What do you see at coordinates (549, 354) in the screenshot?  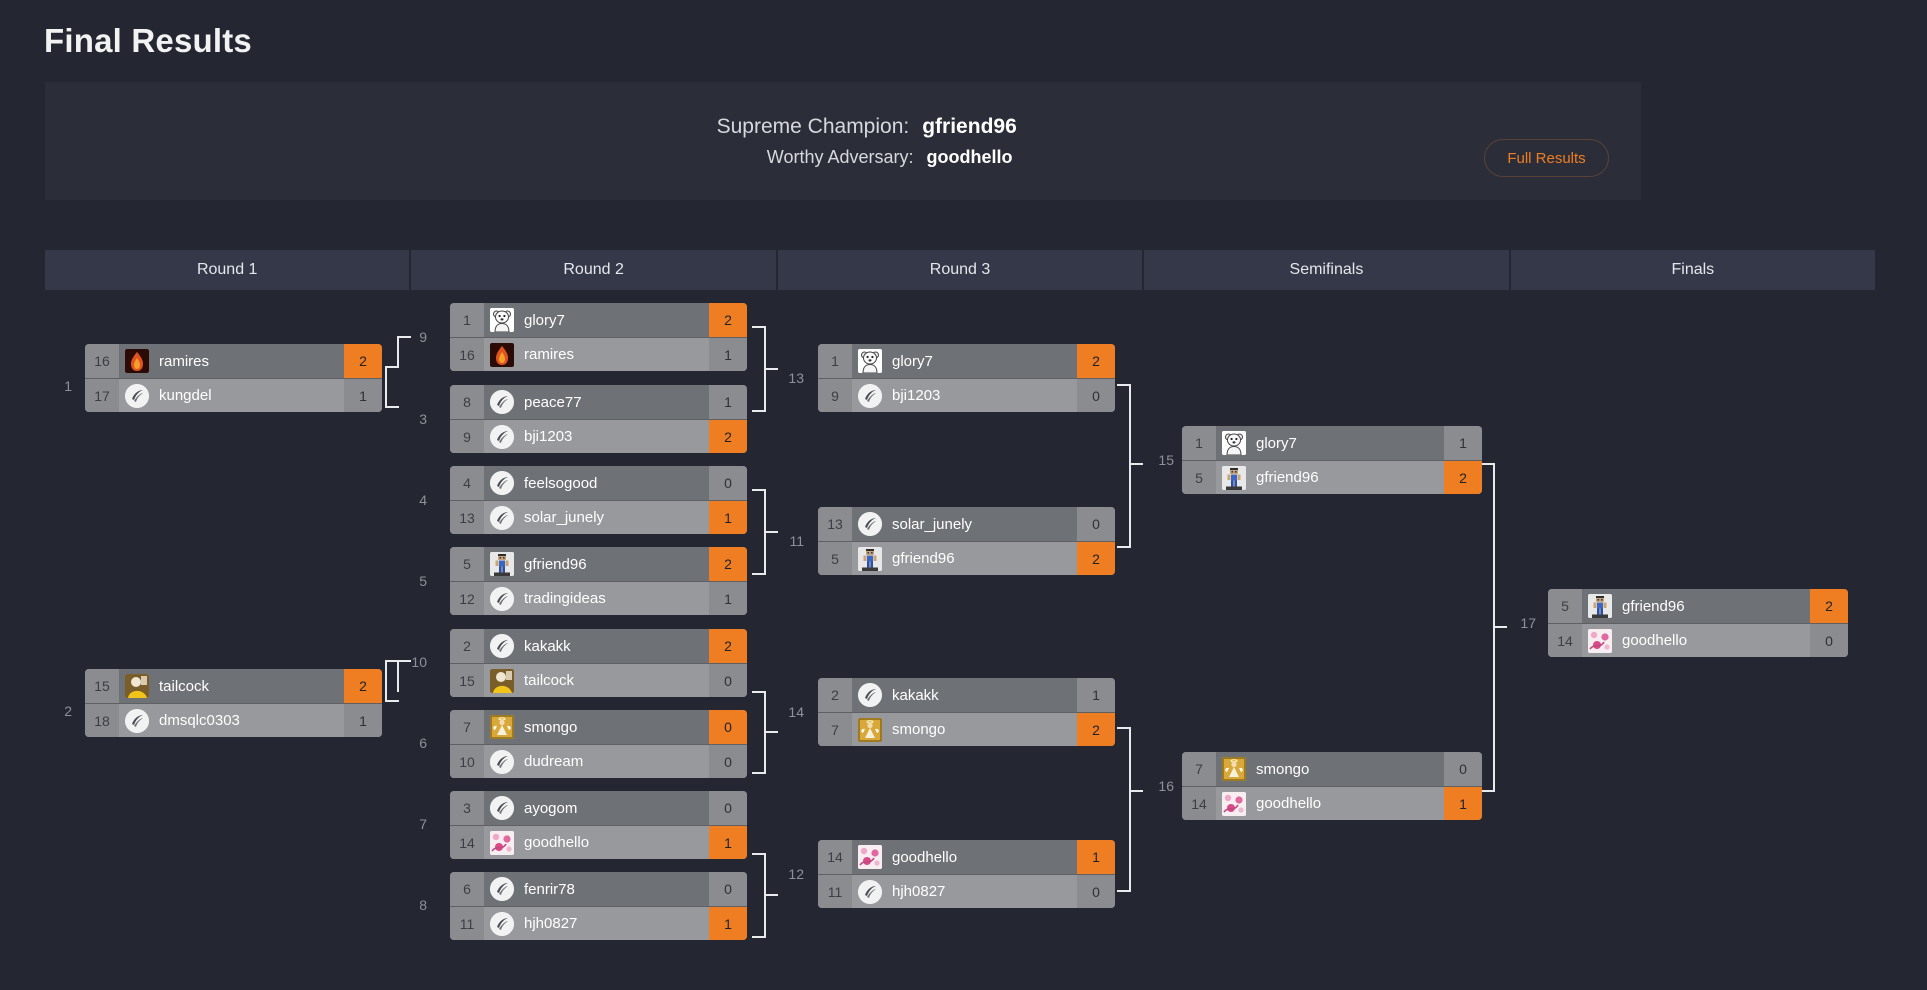 I see `player-name: ramires` at bounding box center [549, 354].